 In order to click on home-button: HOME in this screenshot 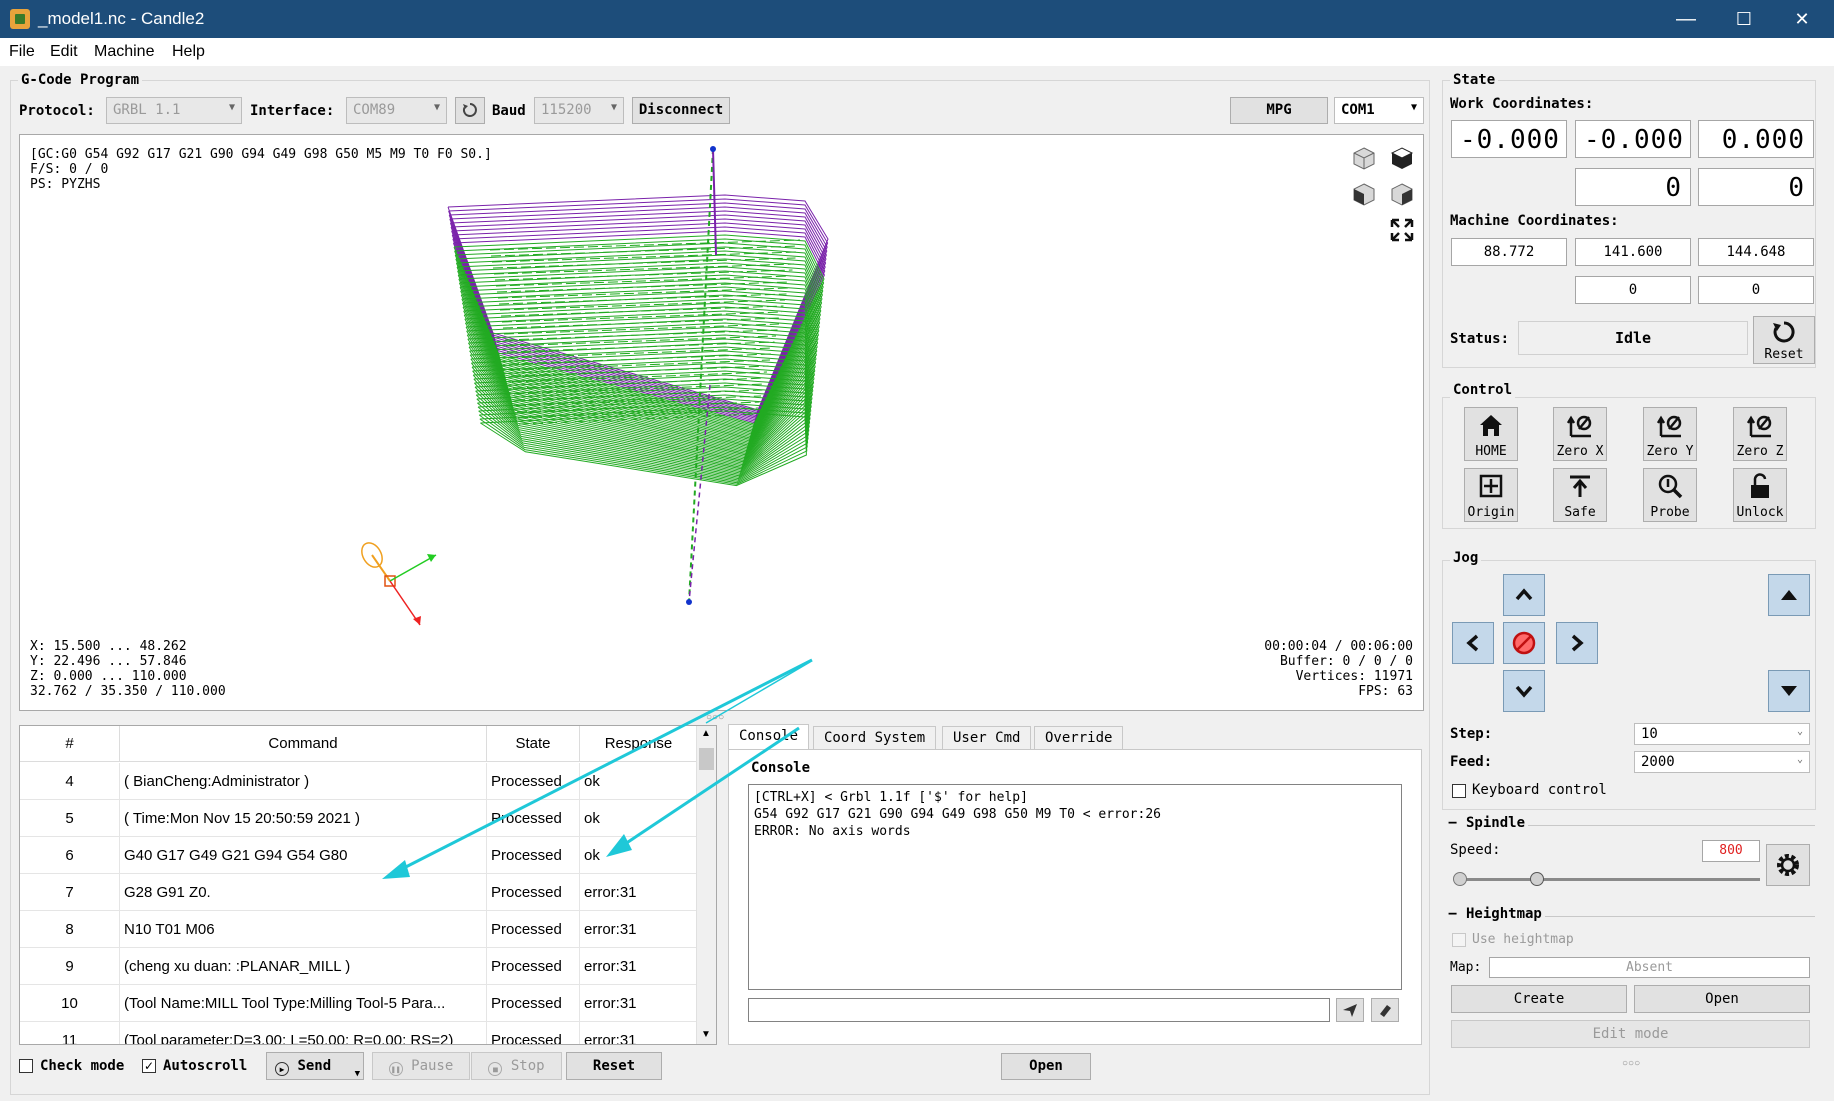, I will do `click(1491, 434)`.